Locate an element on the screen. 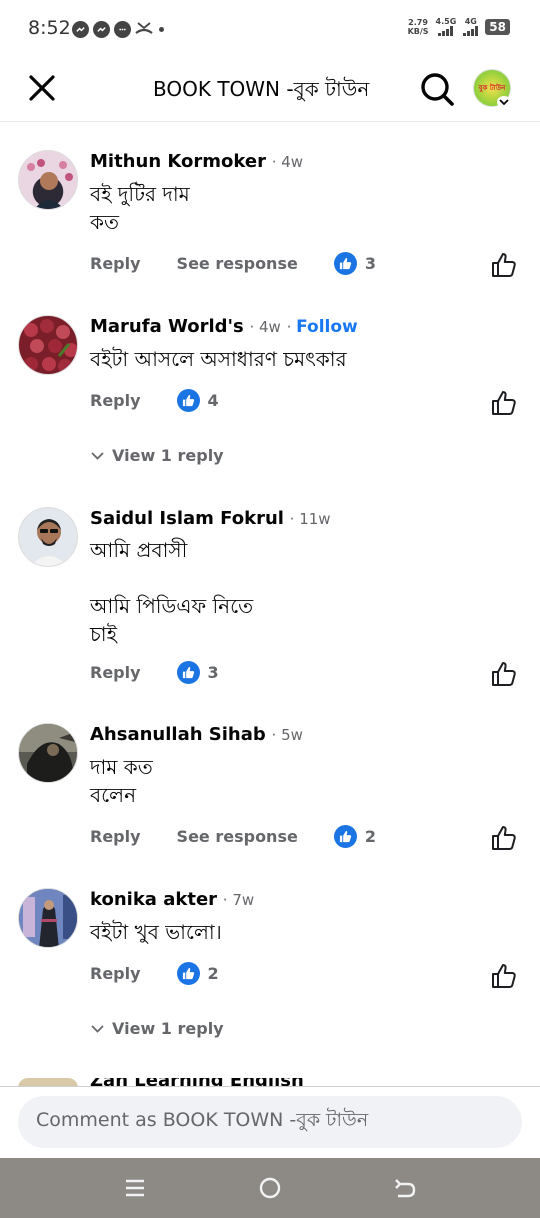 The width and height of the screenshot is (540, 1218). comment-text: বই দুটির দাম কত is located at coordinates (140, 208).